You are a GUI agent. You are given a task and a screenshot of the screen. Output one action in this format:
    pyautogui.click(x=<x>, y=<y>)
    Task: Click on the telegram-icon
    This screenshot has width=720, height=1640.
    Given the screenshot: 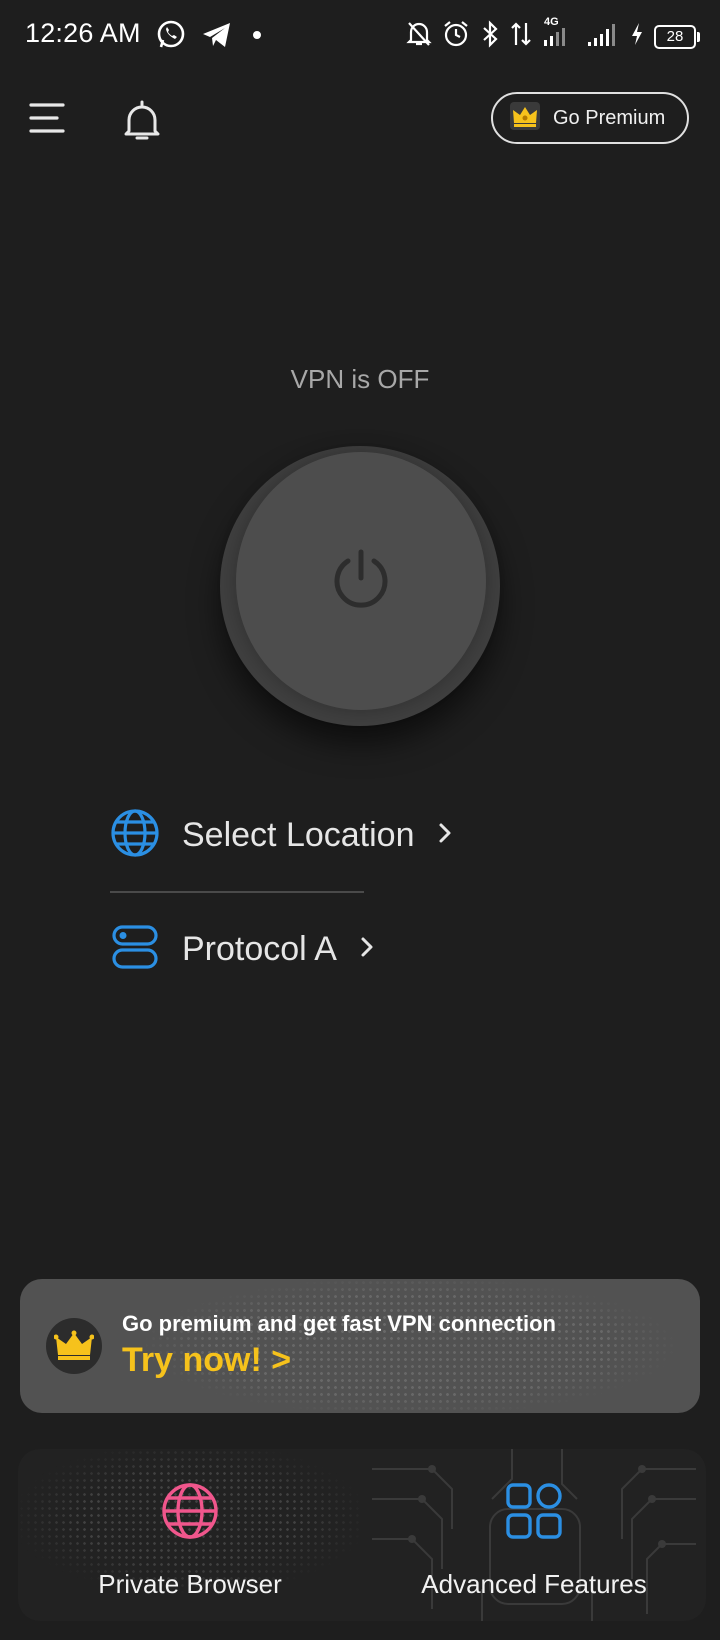 What is the action you would take?
    pyautogui.click(x=217, y=37)
    